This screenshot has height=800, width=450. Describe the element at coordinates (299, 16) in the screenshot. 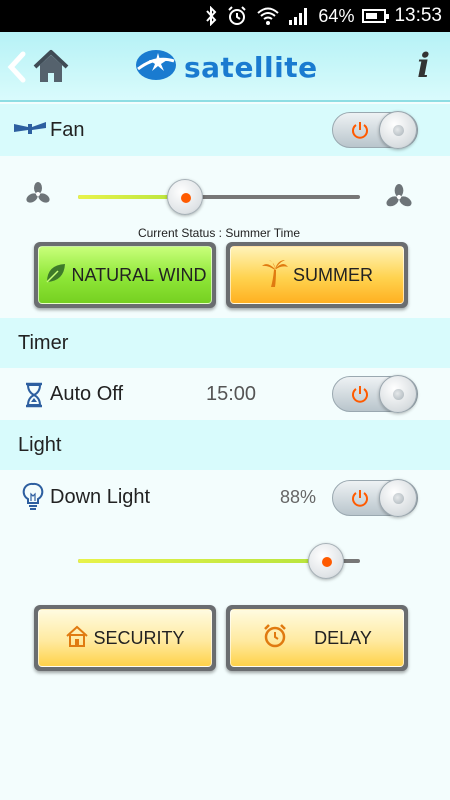

I see `signal-icon` at that location.